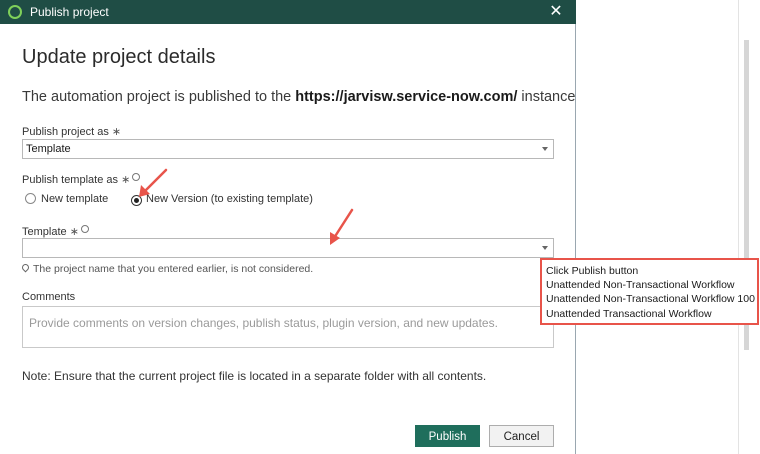 This screenshot has height=454, width=760. I want to click on callout-line: Unattended Non-Transactional Workflow, so click(640, 285).